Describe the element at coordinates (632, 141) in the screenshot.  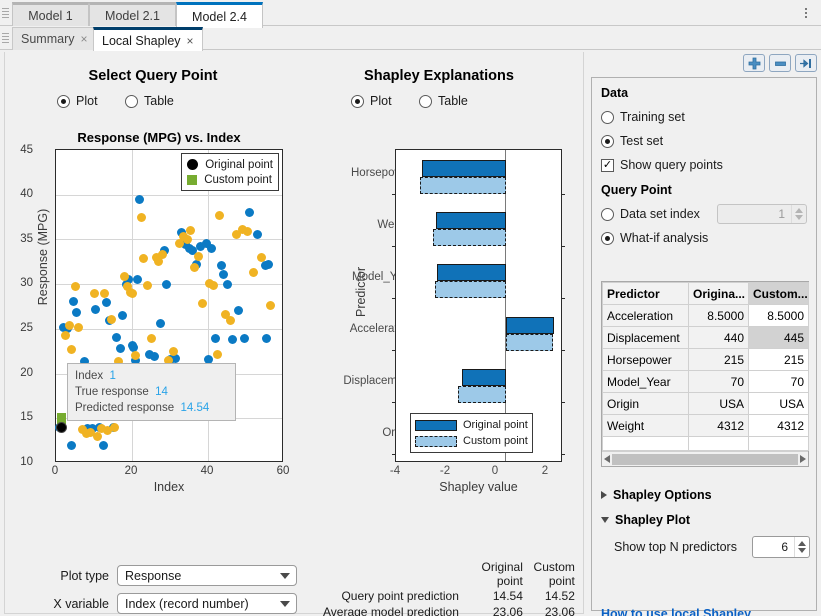
I see `test-set-radio: Test set` at that location.